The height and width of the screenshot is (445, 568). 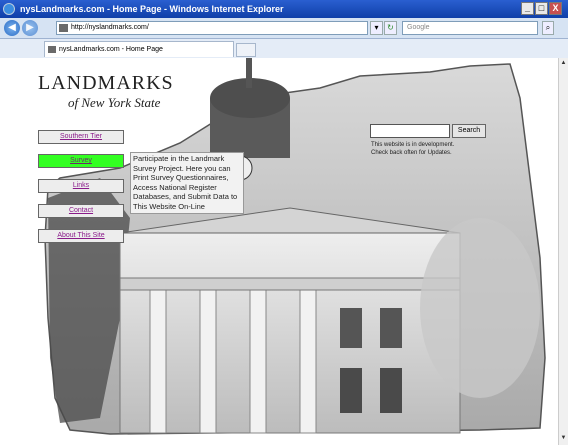 I want to click on site-logo: LANDMARKS of New York State, so click(x=106, y=91).